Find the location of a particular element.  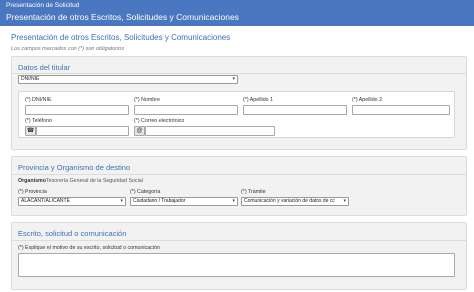

telefono-label: (*) Teléfono is located at coordinates (38, 121).